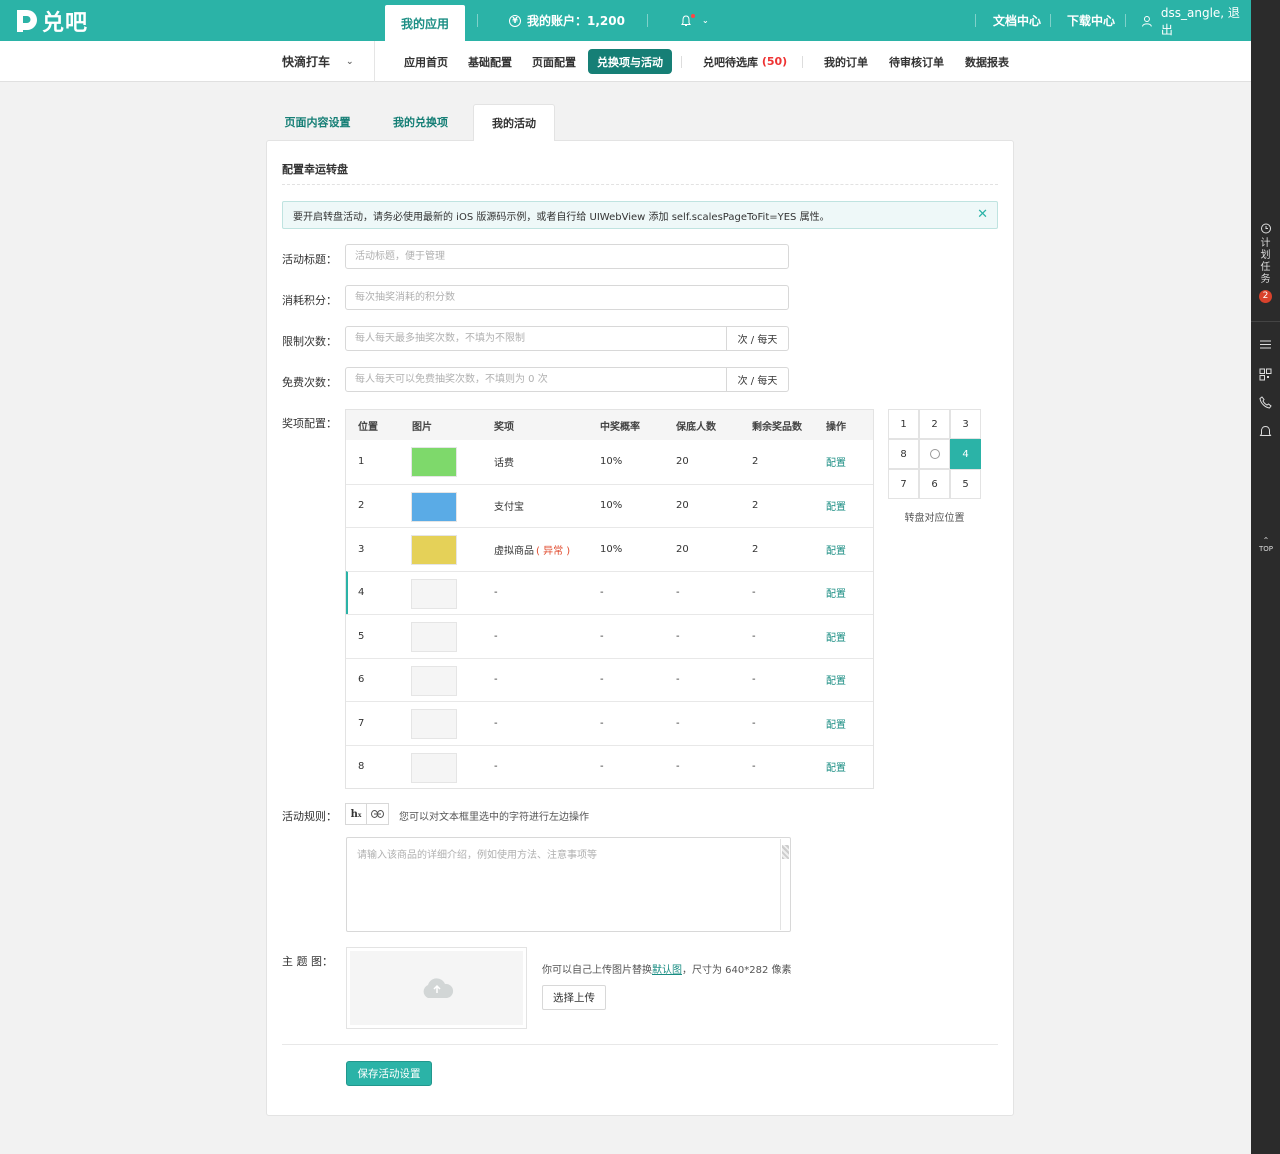 This screenshot has width=1280, height=1154. What do you see at coordinates (306, 62) in the screenshot?
I see `app-name: 快滴打车` at bounding box center [306, 62].